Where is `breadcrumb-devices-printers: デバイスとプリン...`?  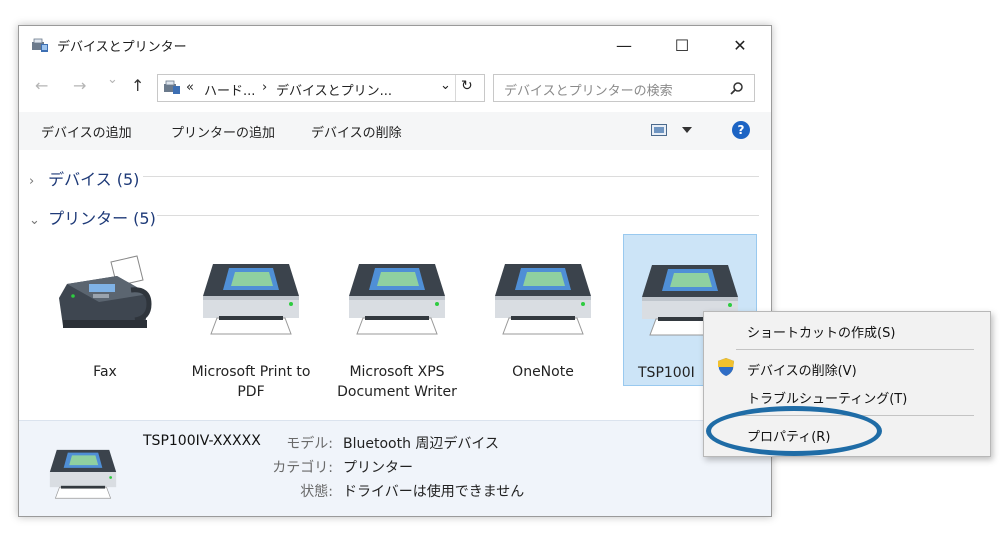
breadcrumb-devices-printers: デバイスとプリン... is located at coordinates (334, 89).